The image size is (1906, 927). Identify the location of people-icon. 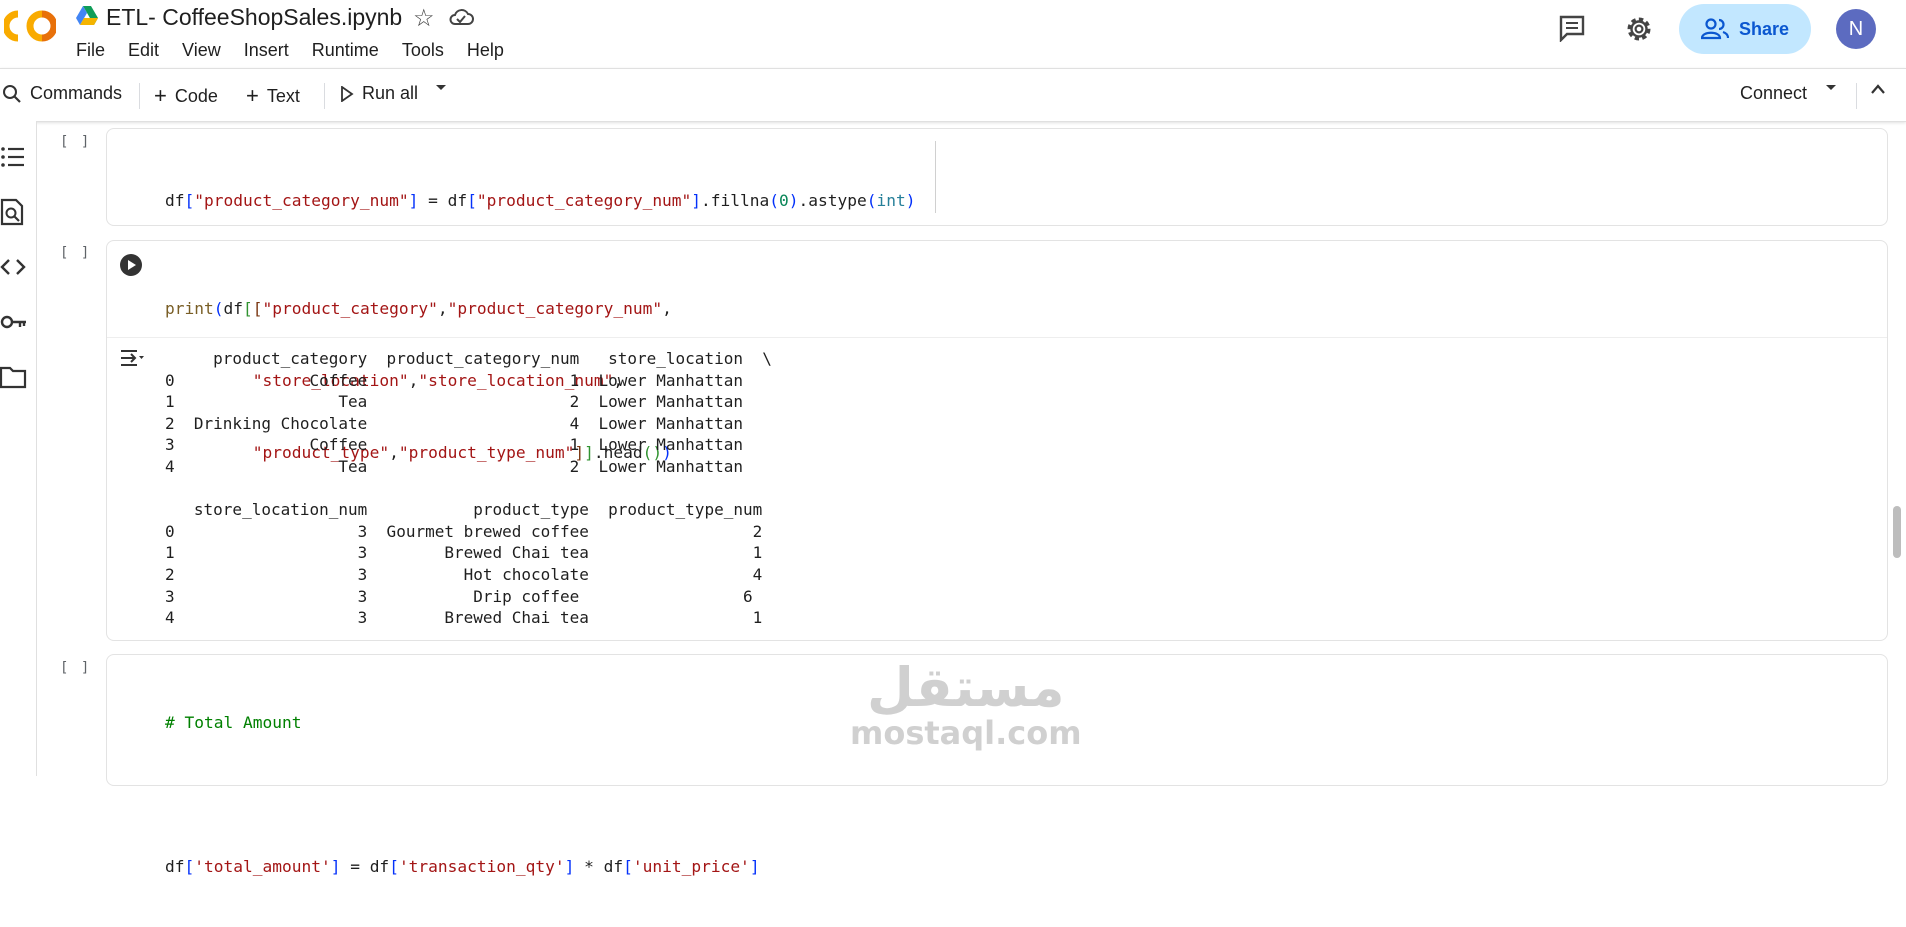
(1714, 29).